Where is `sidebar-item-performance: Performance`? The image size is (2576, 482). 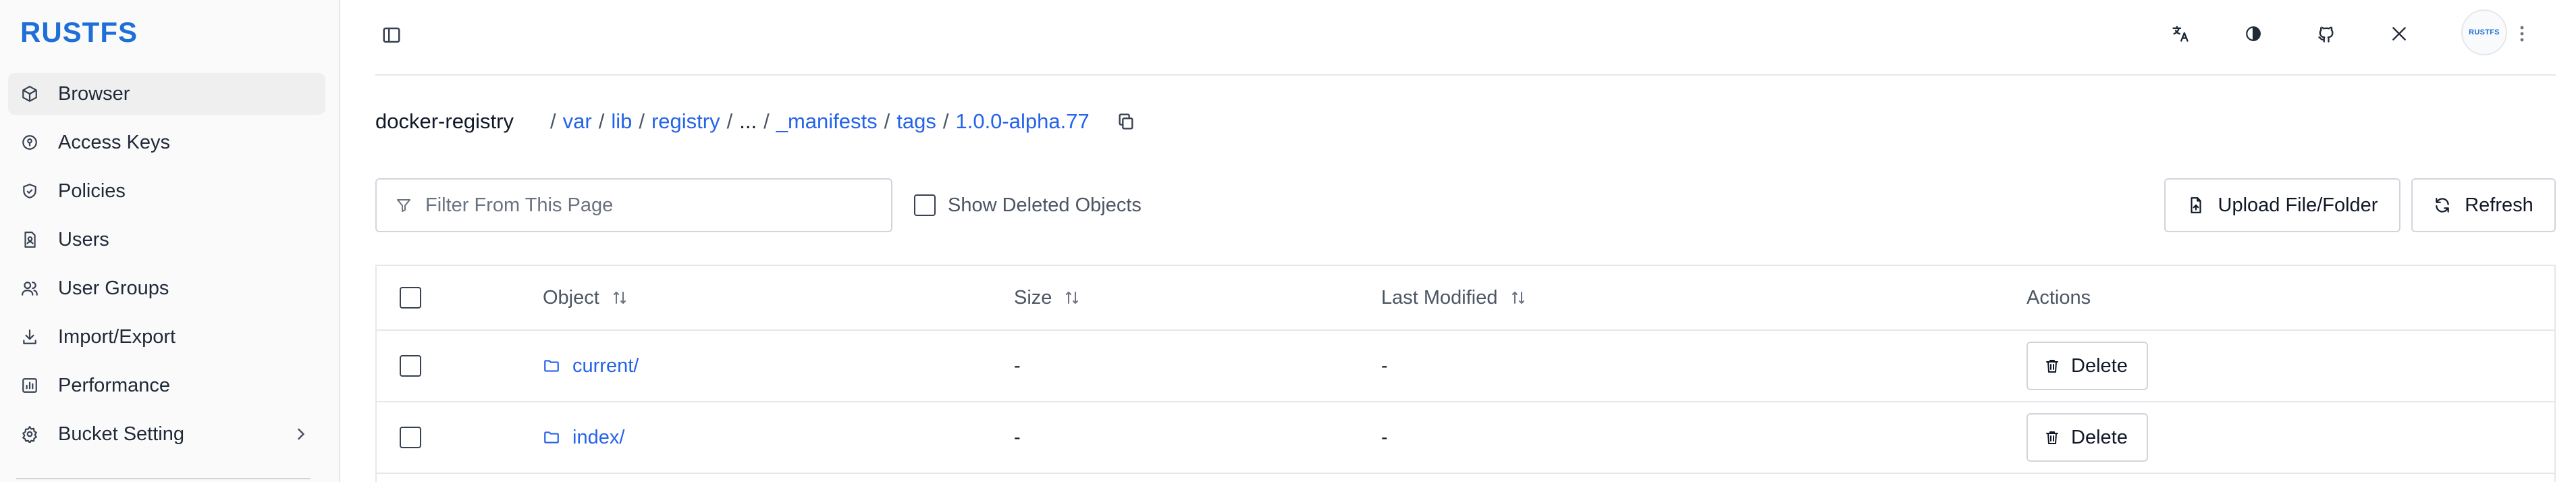 sidebar-item-performance: Performance is located at coordinates (167, 386).